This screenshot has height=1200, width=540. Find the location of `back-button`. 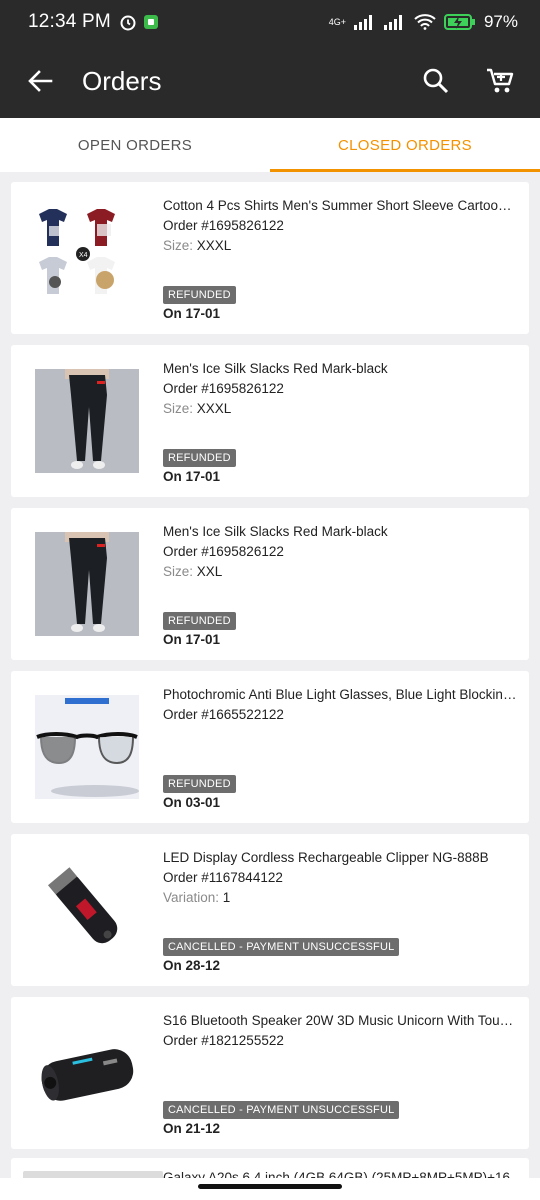

back-button is located at coordinates (40, 81).